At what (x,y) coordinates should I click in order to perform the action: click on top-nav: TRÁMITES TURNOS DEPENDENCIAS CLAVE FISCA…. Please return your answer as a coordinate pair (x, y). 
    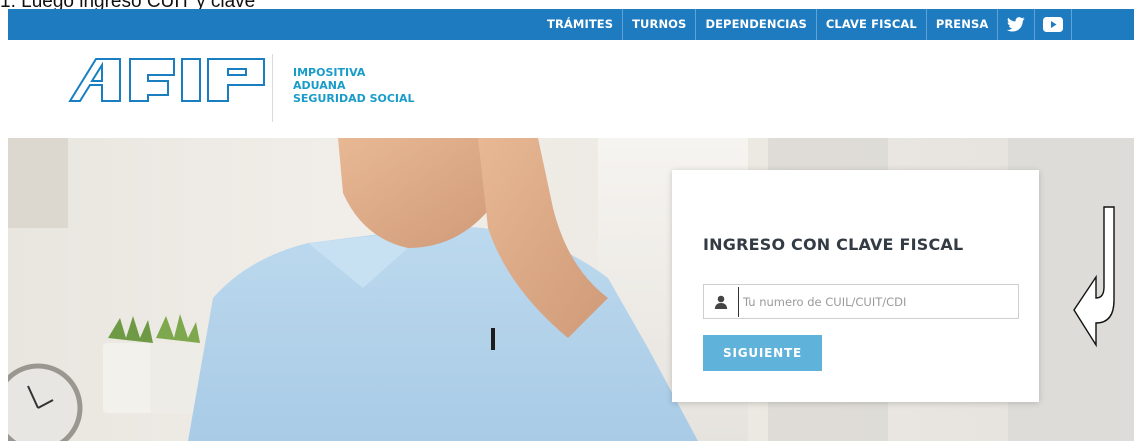
    Looking at the image, I should click on (805, 24).